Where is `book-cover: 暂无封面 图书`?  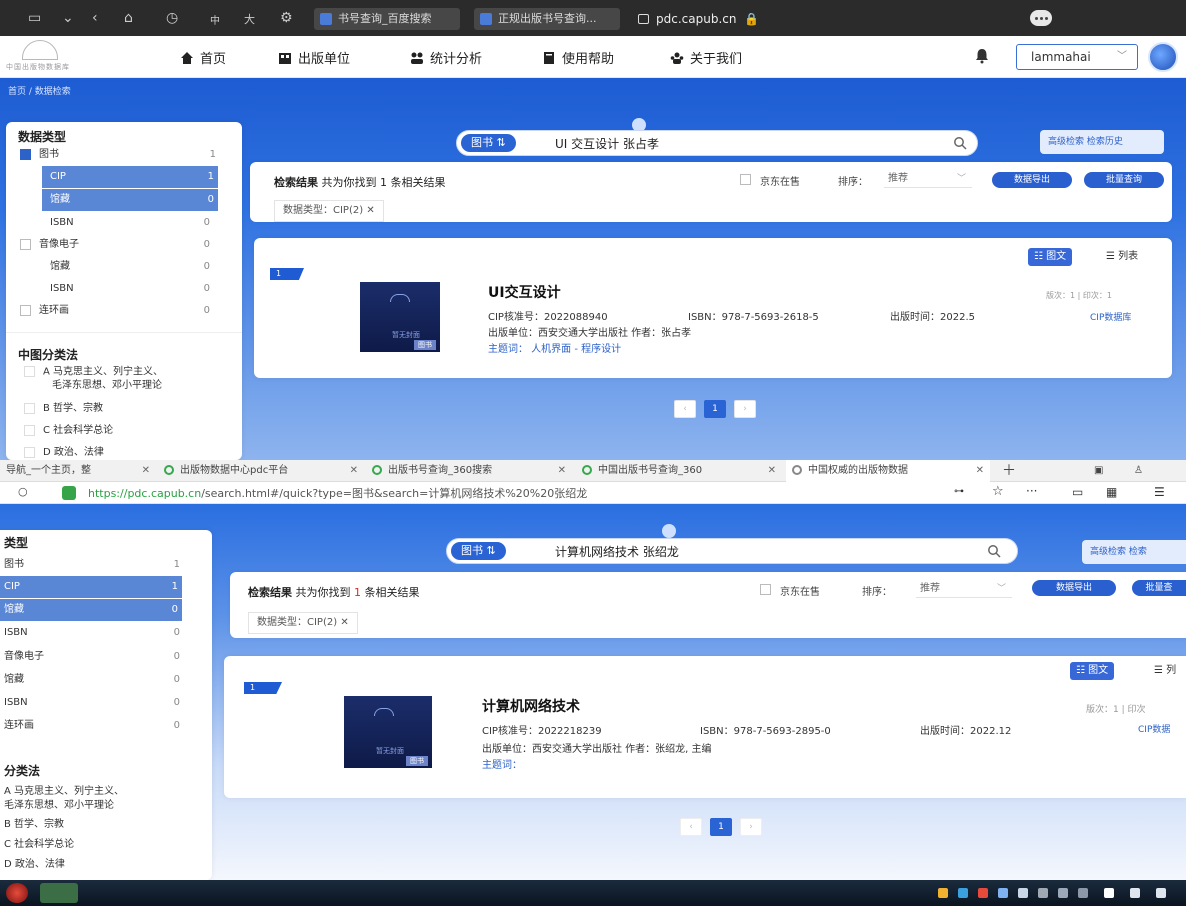
book-cover: 暂无封面 图书 is located at coordinates (388, 732).